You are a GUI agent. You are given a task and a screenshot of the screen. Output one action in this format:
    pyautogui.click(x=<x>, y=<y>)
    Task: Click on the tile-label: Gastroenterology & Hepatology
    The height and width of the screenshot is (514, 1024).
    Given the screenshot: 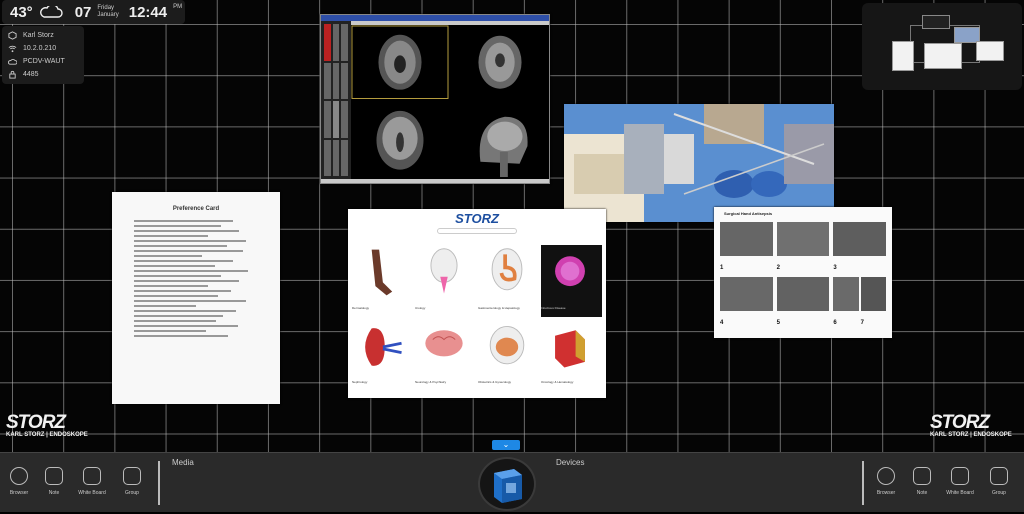 What is the action you would take?
    pyautogui.click(x=499, y=308)
    